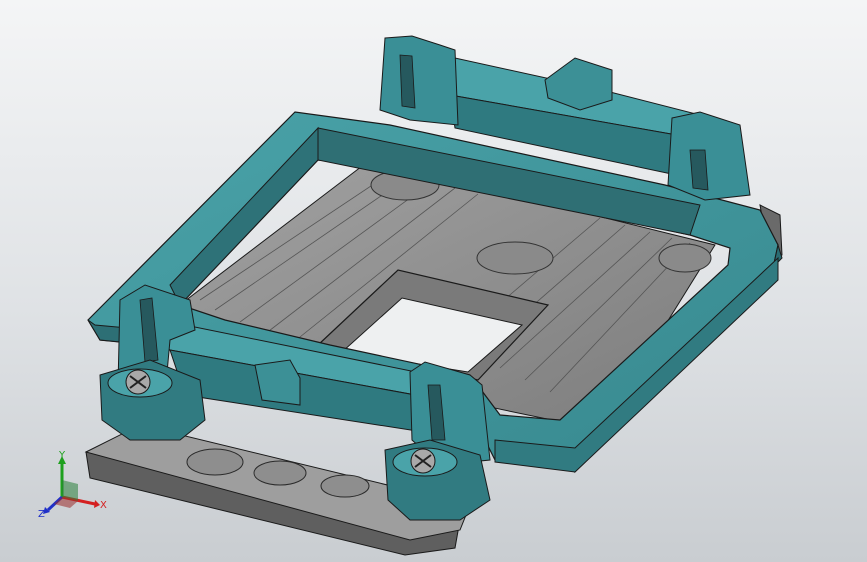 The height and width of the screenshot is (562, 867). I want to click on back-latch-left-slot, so click(407, 81).